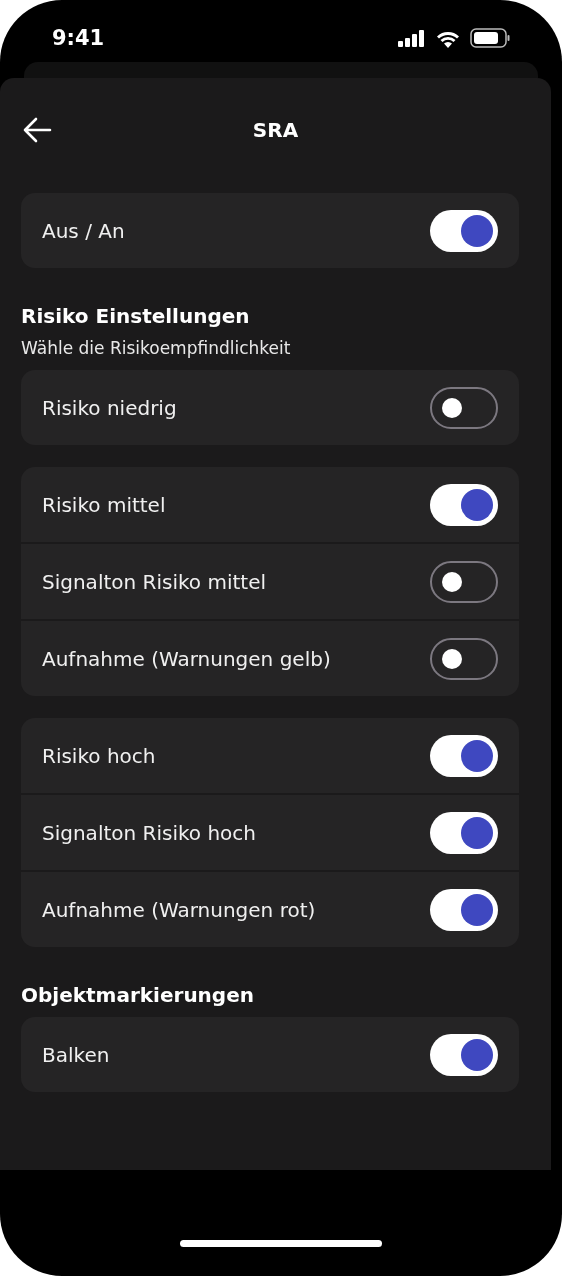 This screenshot has height=1276, width=562. I want to click on back-arrow-icon, so click(37, 130).